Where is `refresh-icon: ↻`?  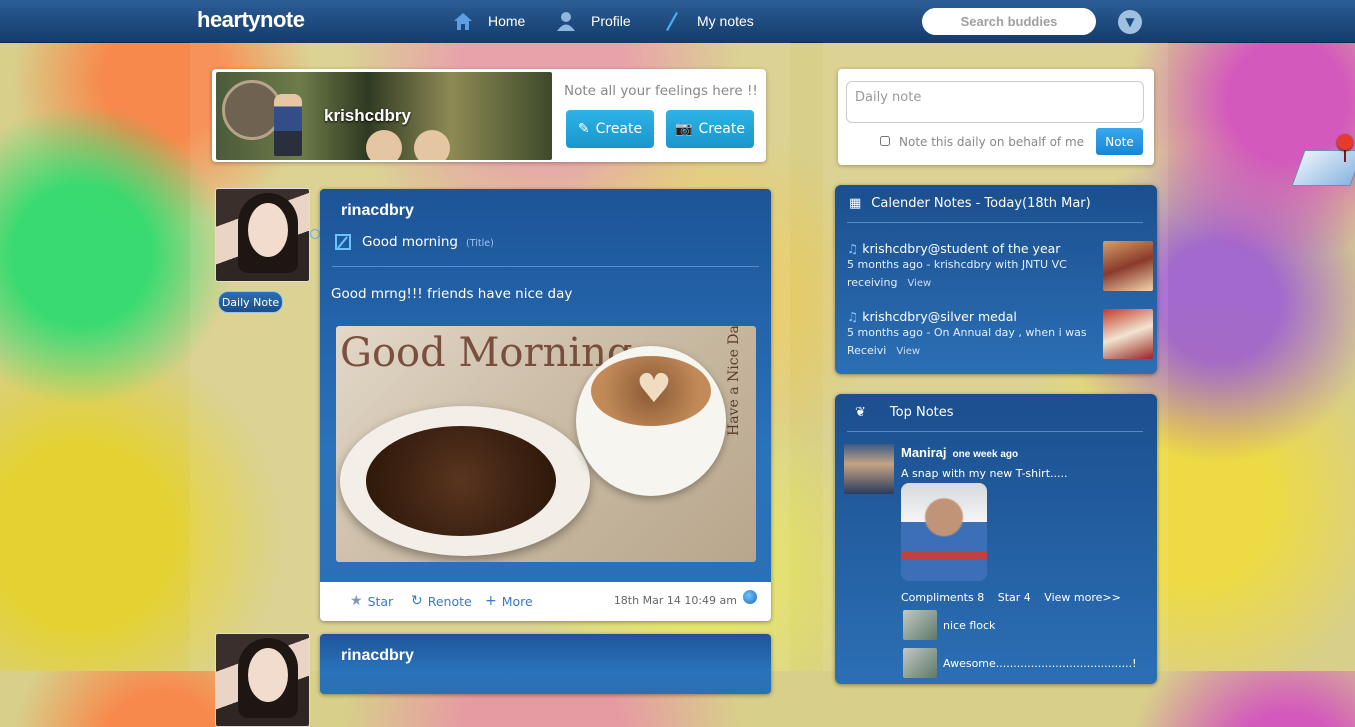
refresh-icon: ↻ is located at coordinates (417, 601).